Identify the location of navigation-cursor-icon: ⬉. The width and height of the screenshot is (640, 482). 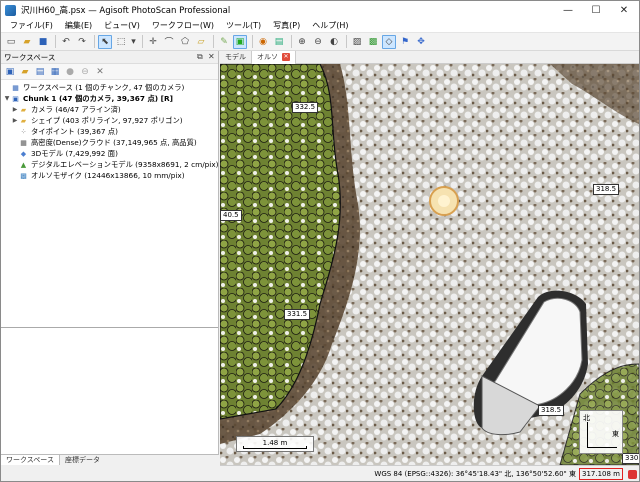
(105, 41).